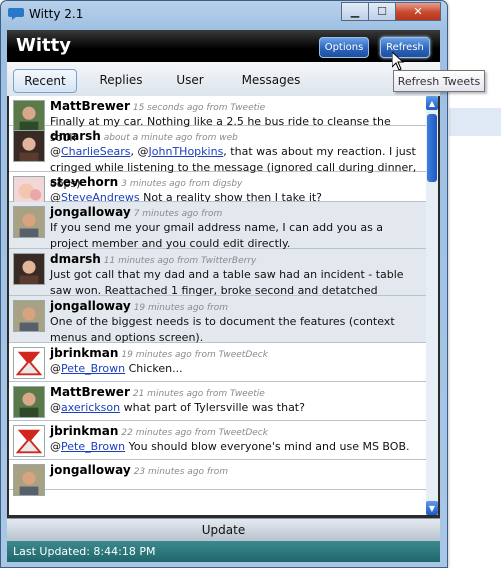 The image size is (501, 568). What do you see at coordinates (139, 151) in the screenshot?
I see `tweet-text-segment: , @` at bounding box center [139, 151].